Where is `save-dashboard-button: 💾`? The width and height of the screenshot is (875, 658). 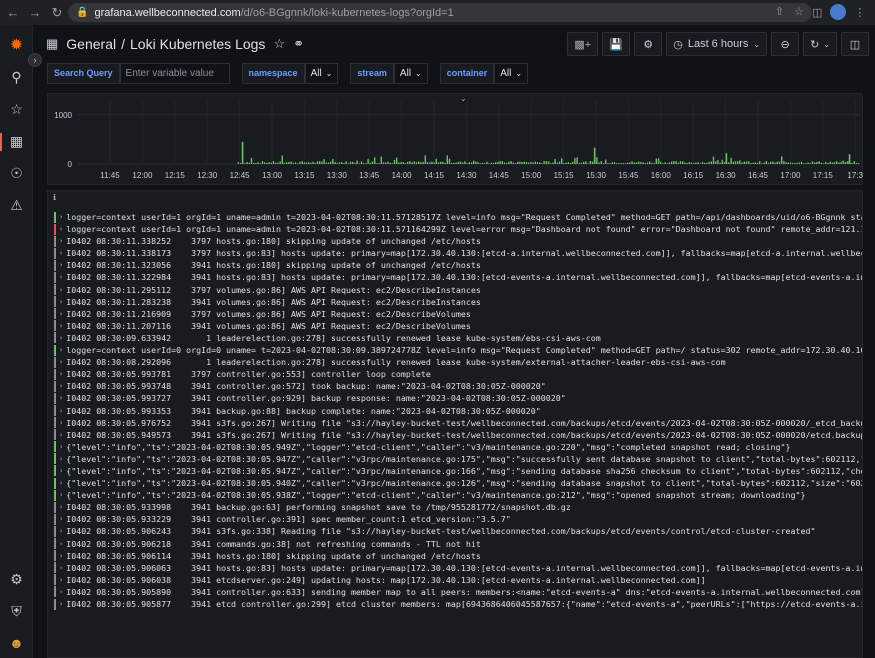
save-dashboard-button: 💾 is located at coordinates (616, 44).